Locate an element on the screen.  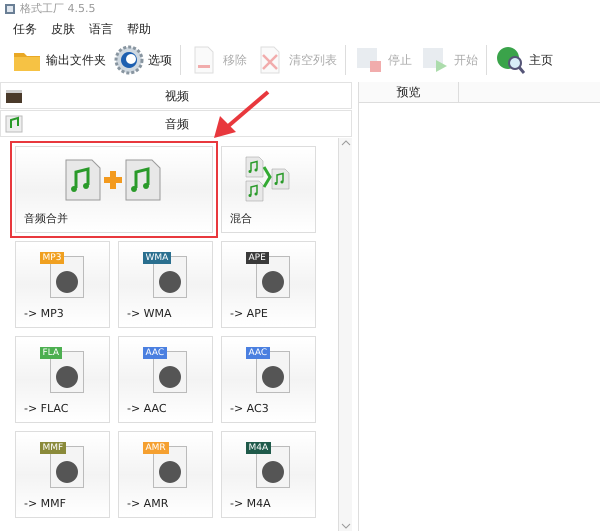
format-tag: MP3 is located at coordinates (52, 258).